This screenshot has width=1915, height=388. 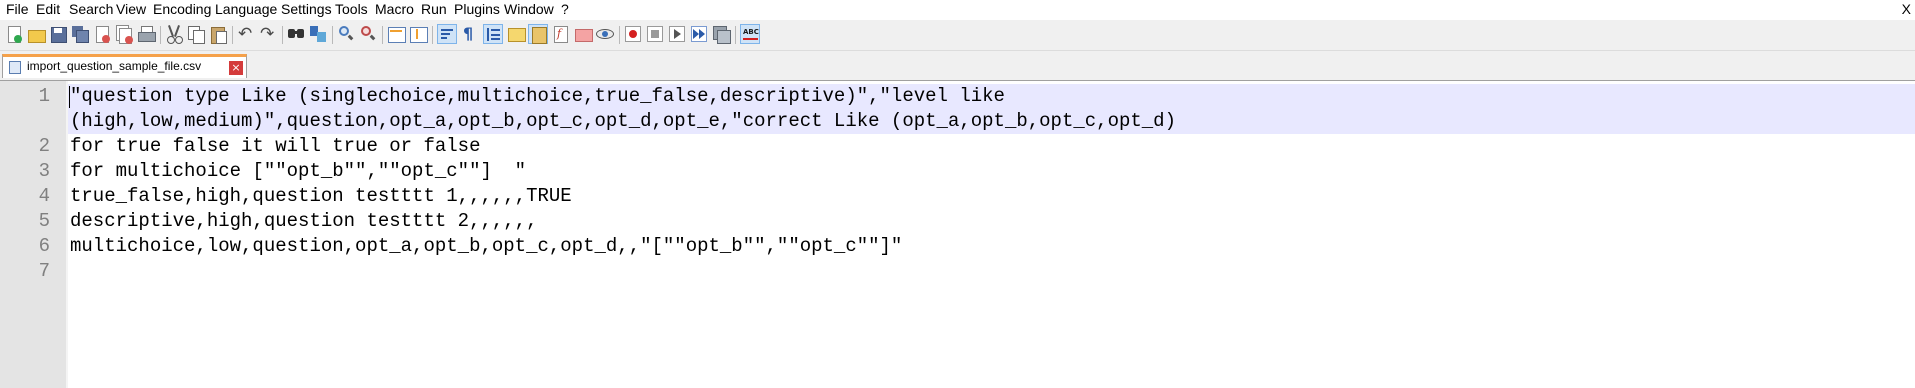 I want to click on sync-horizontal-icon, so click(x=418, y=34).